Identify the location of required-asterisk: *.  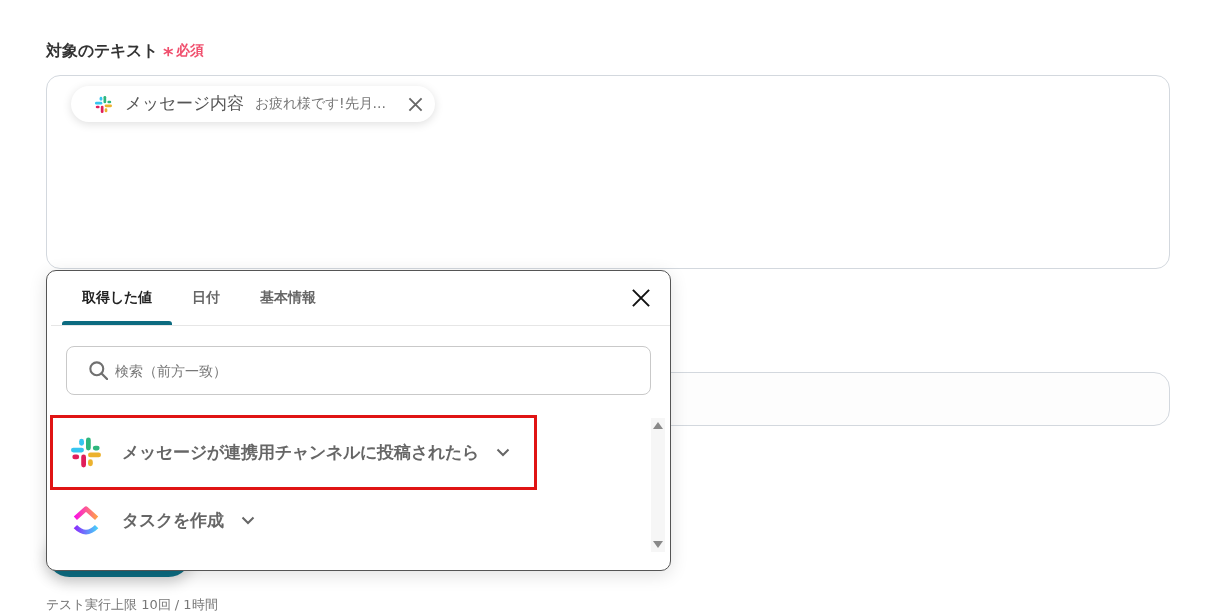
(168, 53).